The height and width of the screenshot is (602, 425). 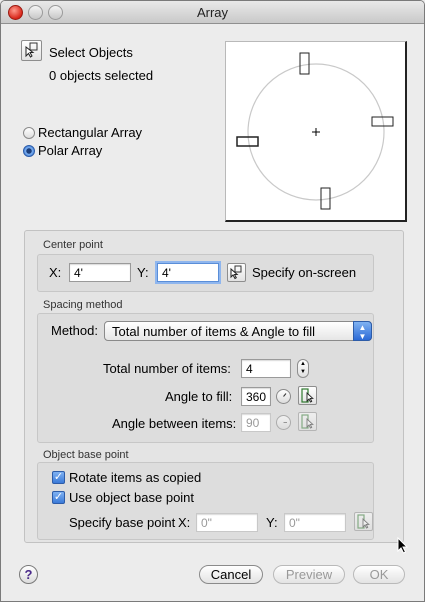 I want to click on preview-button: Preview, so click(x=309, y=574).